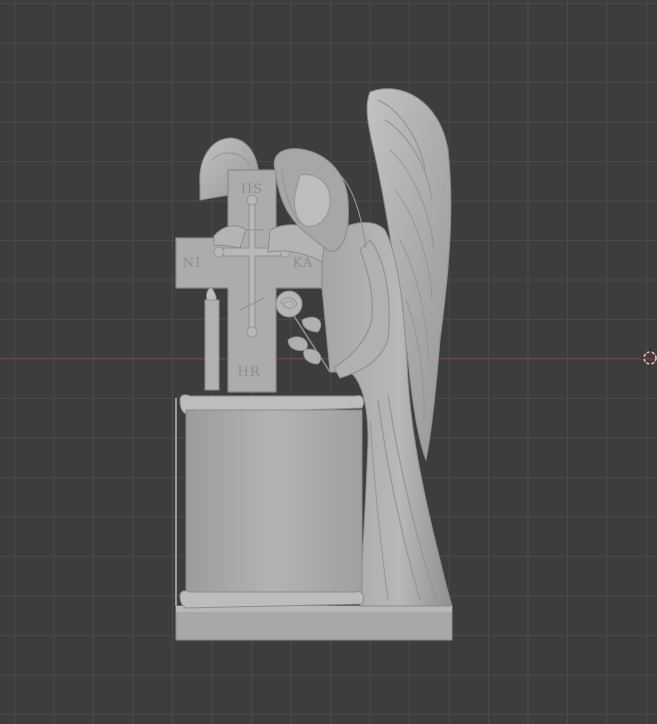 This screenshot has width=657, height=724. What do you see at coordinates (212, 339) in the screenshot?
I see `candle` at bounding box center [212, 339].